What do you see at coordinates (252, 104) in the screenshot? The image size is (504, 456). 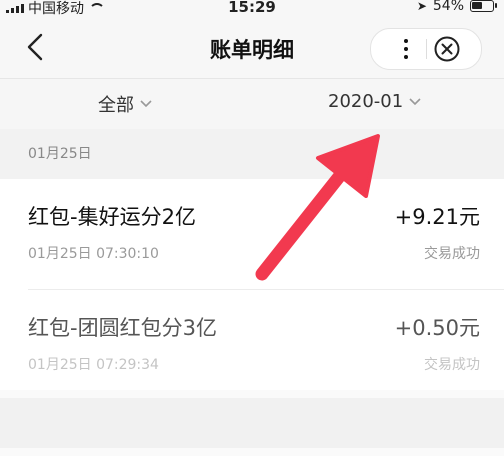 I see `filter-bar: 全部 2020-01` at bounding box center [252, 104].